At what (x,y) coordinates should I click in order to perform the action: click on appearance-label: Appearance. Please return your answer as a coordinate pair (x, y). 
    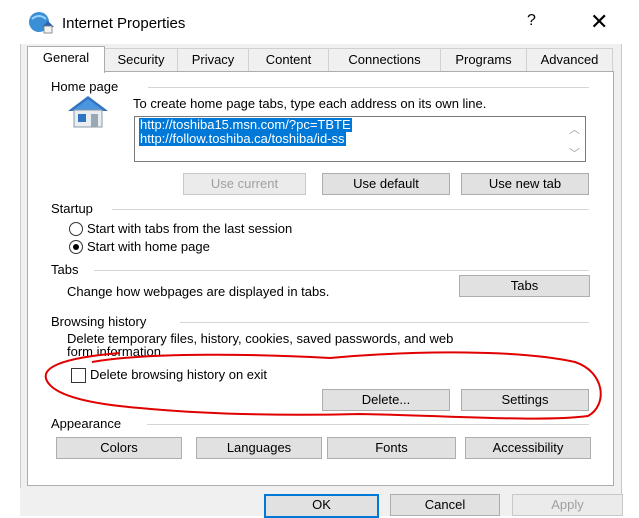
    Looking at the image, I should click on (88, 423).